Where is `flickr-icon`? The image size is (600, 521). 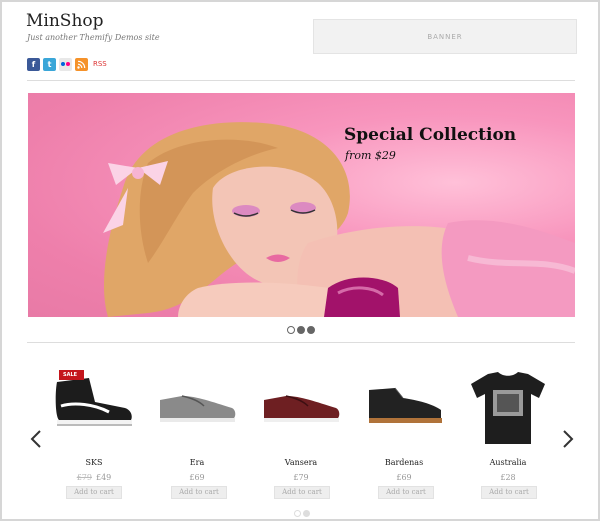
flickr-icon is located at coordinates (65, 64).